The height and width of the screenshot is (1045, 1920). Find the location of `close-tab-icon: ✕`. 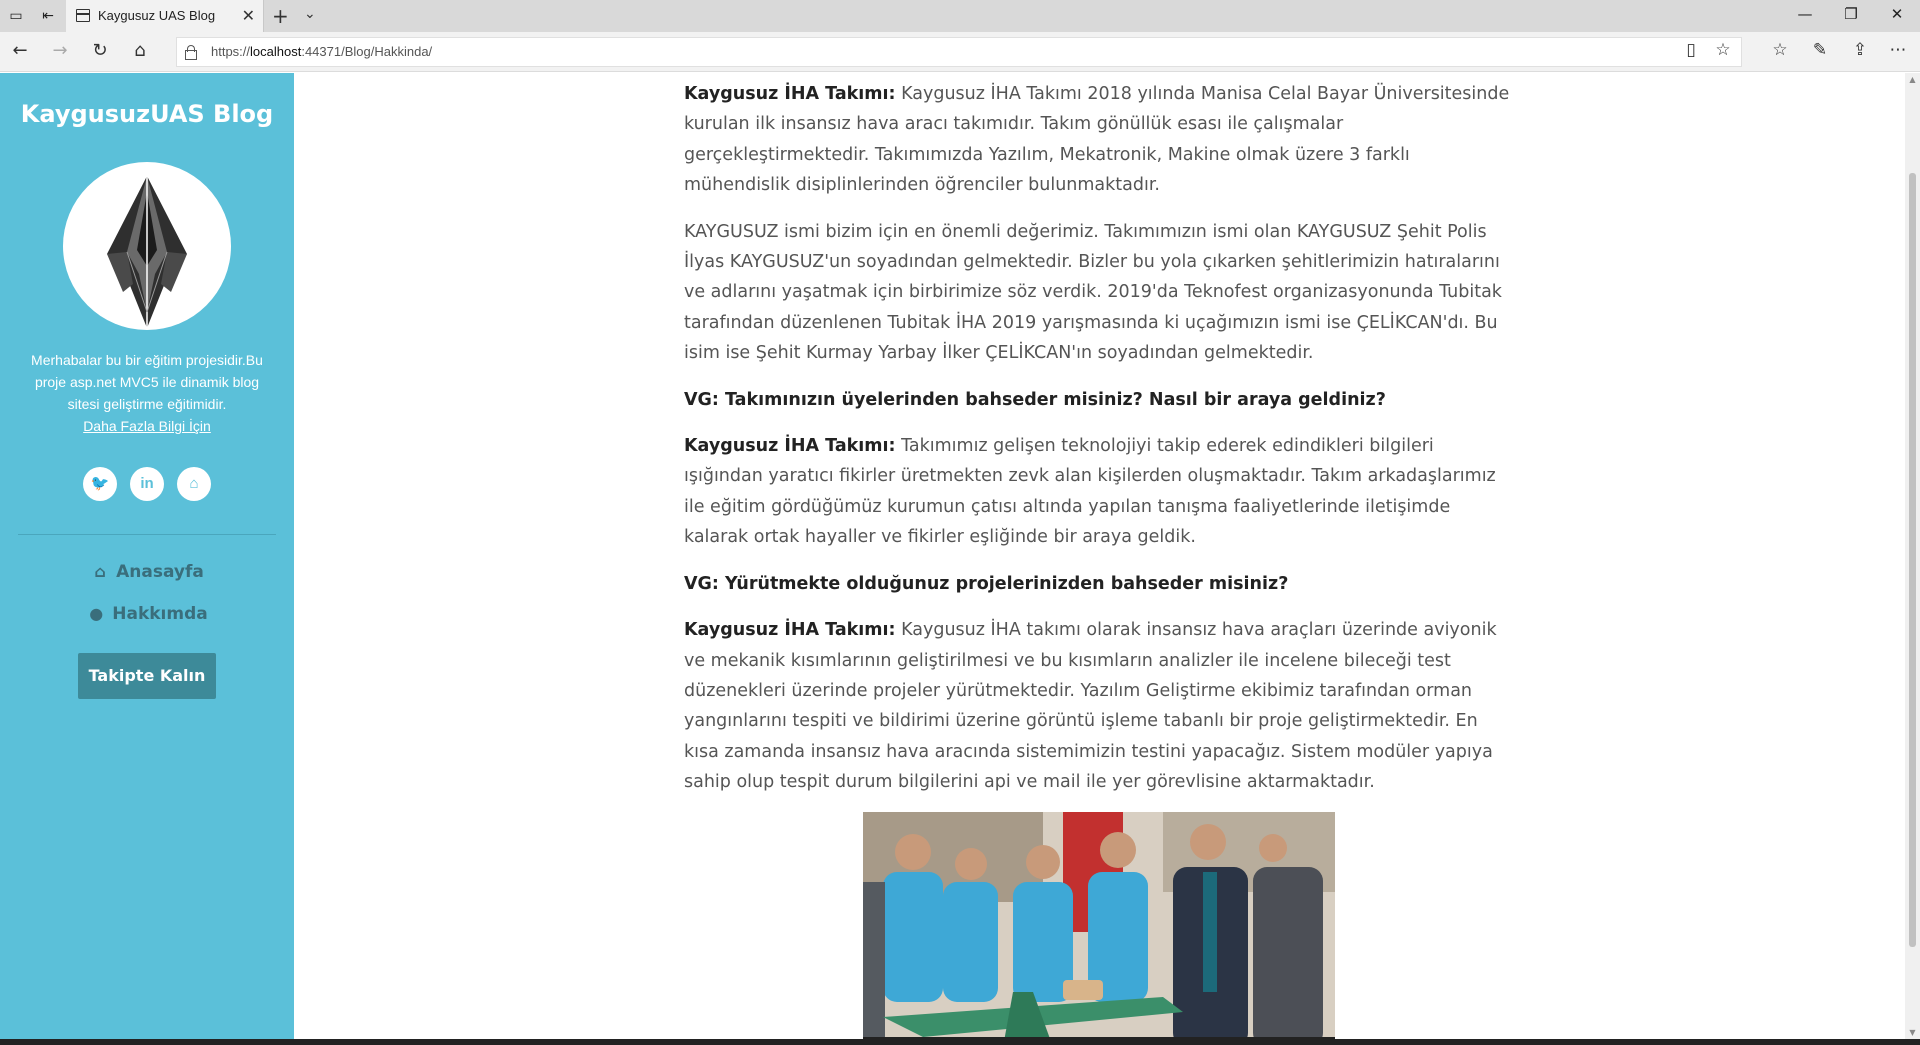

close-tab-icon: ✕ is located at coordinates (248, 15).